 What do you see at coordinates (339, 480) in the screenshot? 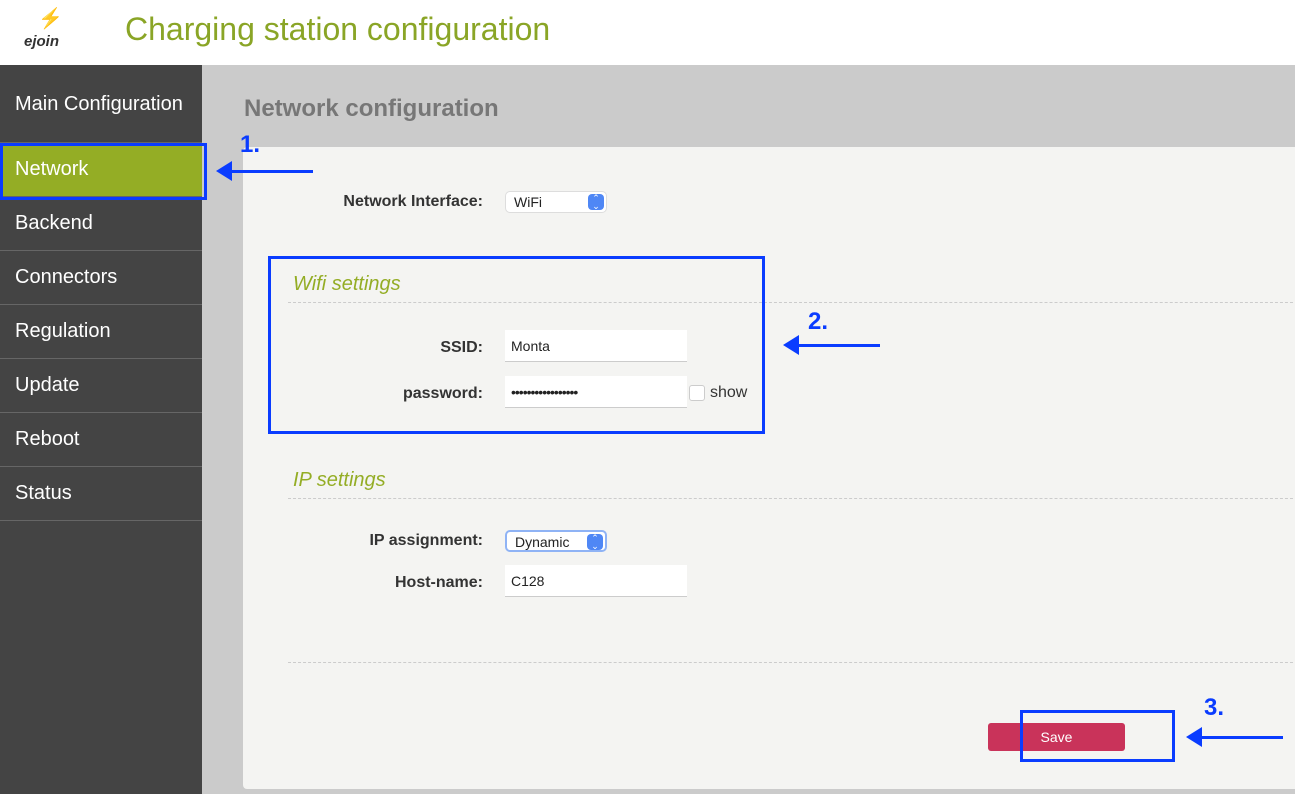
I see `ip-settings-heading: IP settings` at bounding box center [339, 480].